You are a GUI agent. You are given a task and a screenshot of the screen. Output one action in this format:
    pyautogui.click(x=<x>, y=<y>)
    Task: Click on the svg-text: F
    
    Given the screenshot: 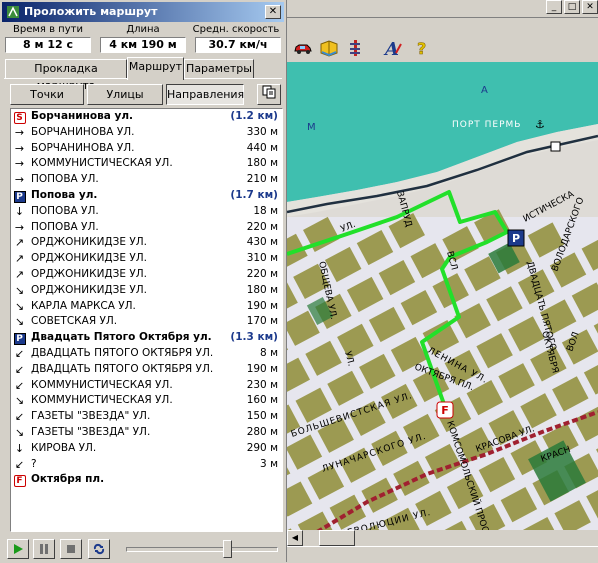 What is the action you would take?
    pyautogui.click(x=445, y=410)
    